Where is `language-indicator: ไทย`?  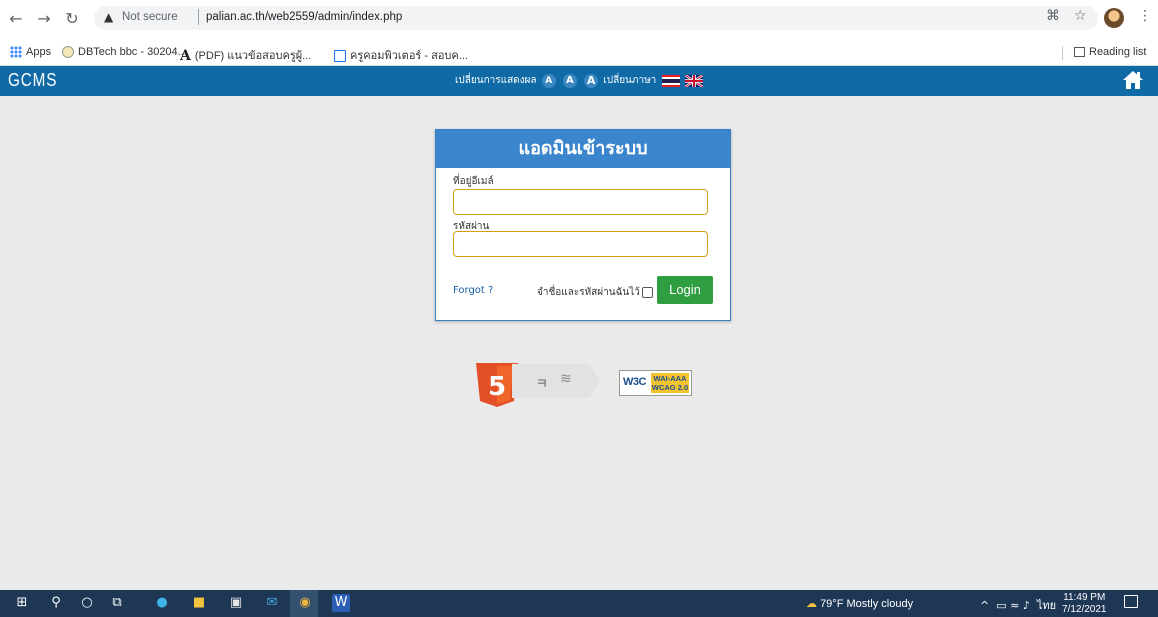 language-indicator: ไทย is located at coordinates (1046, 605).